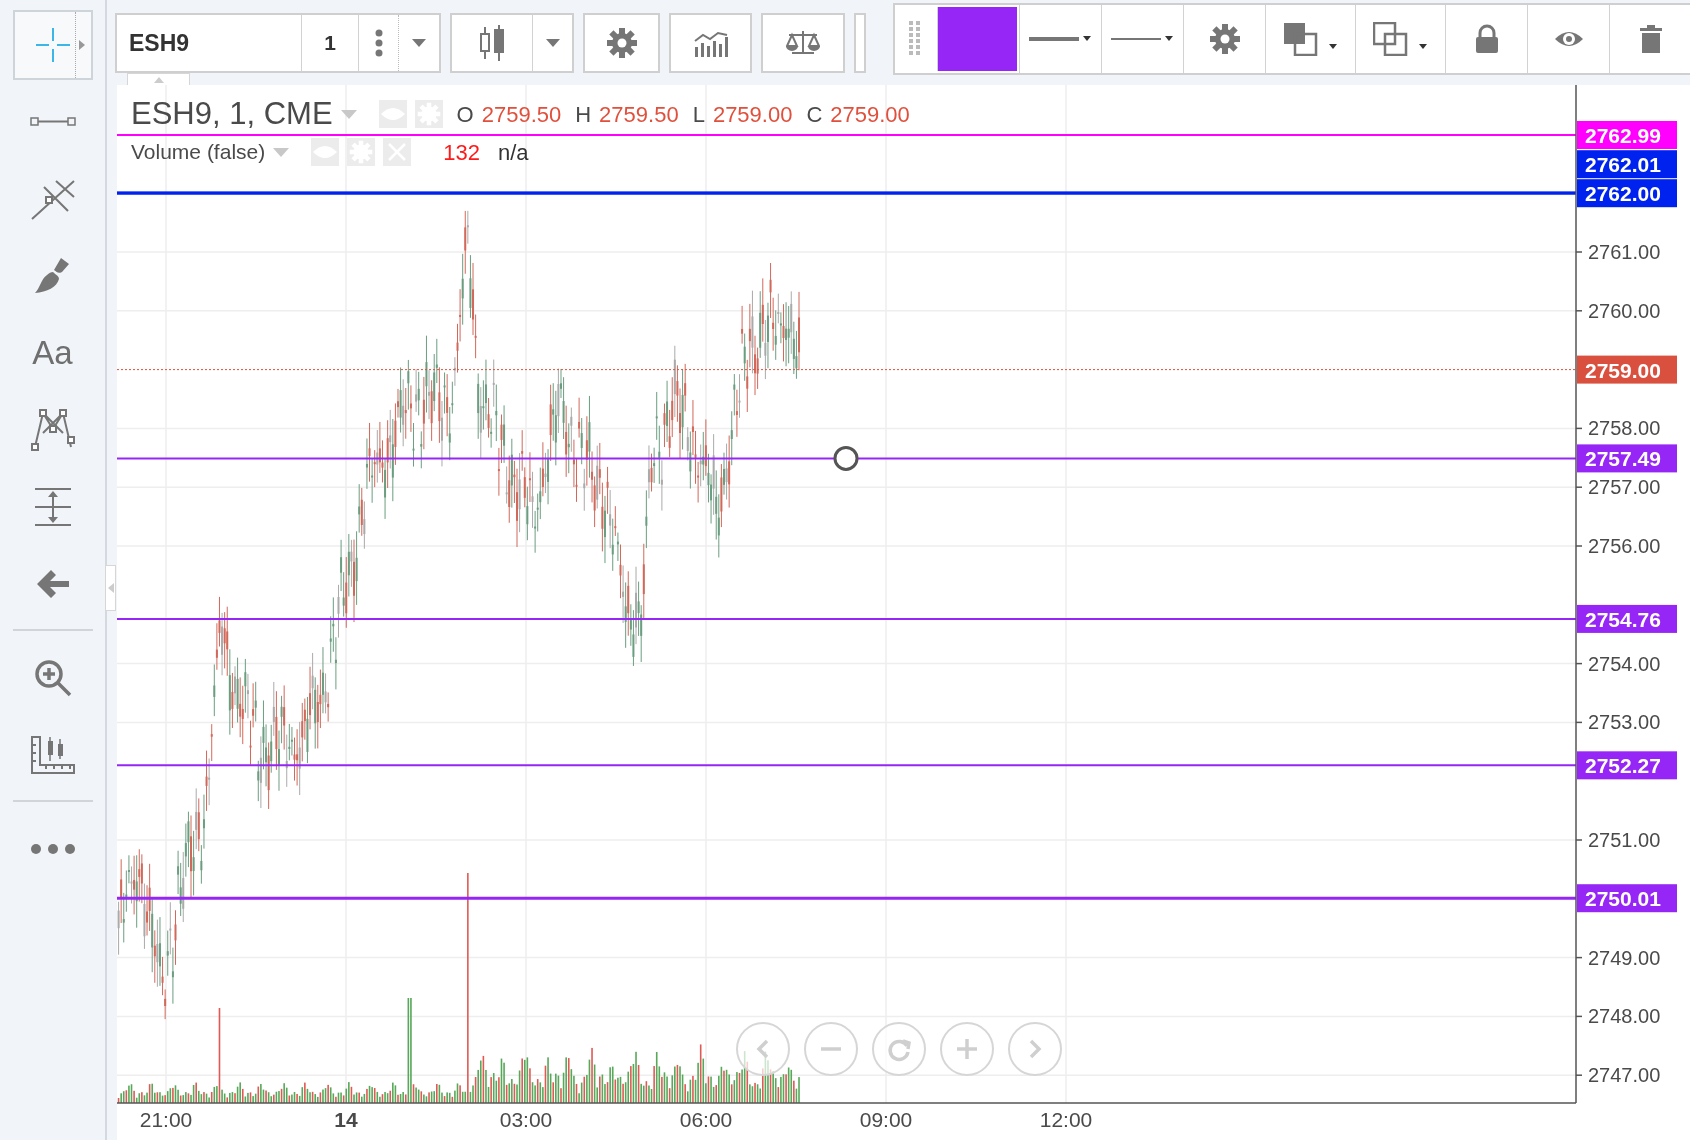 The image size is (1690, 1140). What do you see at coordinates (1627, 135) in the screenshot?
I see `price-label: 2762.99` at bounding box center [1627, 135].